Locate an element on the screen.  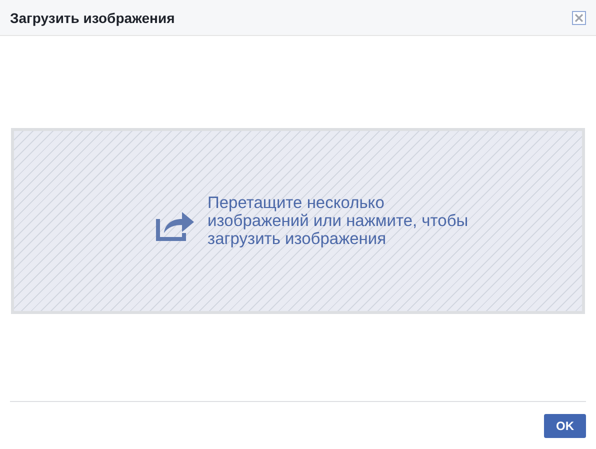
close-icon is located at coordinates (579, 17).